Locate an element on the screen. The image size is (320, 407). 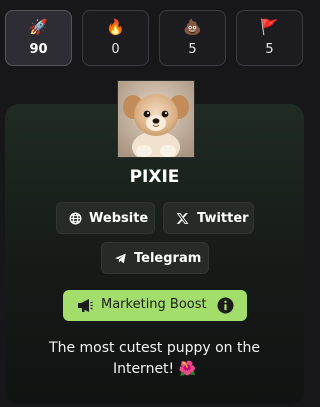
marketing-boost-button: Marketing Boost is located at coordinates (155, 305).